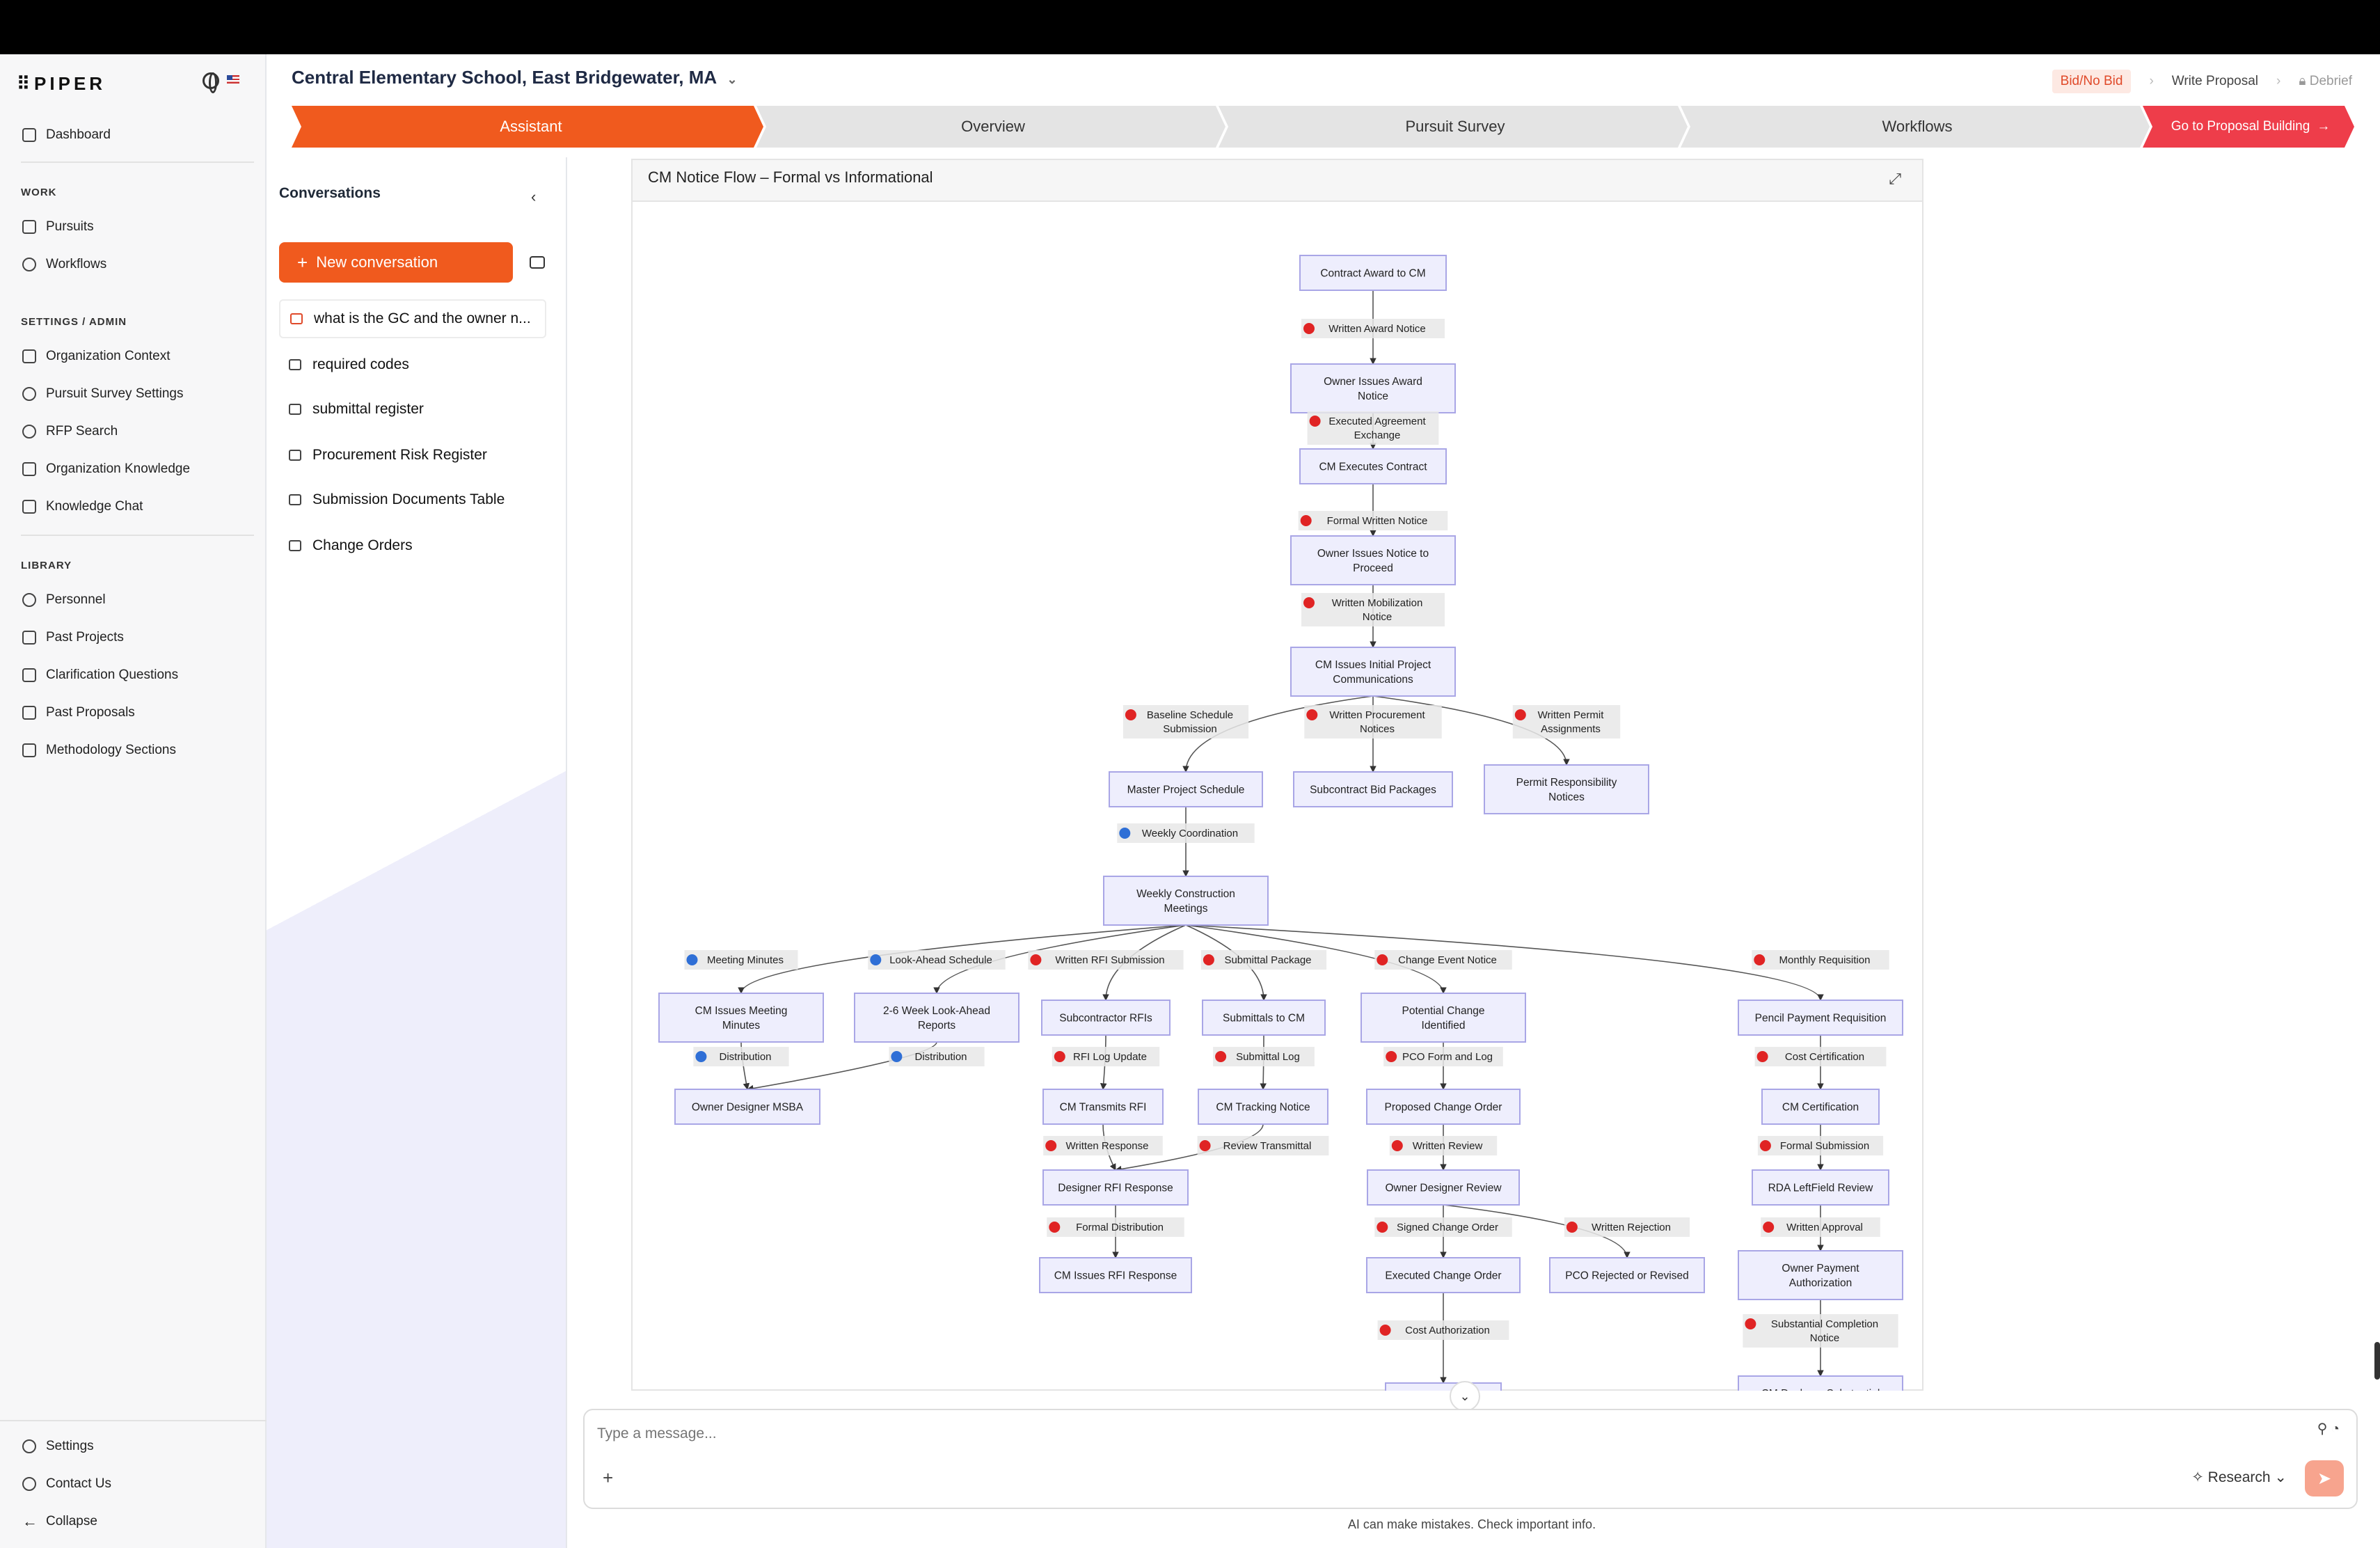 Image resolution: width=2380 pixels, height=1548 pixels. Describe the element at coordinates (1264, 1018) in the screenshot. I see `flow-node-n13: Submittals to CM` at that location.